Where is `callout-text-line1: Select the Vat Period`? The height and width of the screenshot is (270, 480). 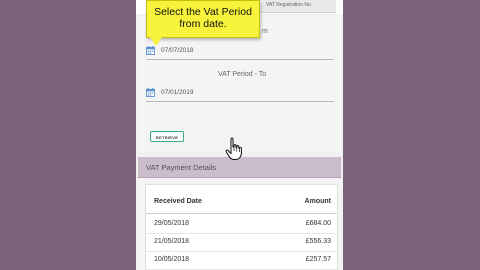 callout-text-line1: Select the Vat Period is located at coordinates (203, 12).